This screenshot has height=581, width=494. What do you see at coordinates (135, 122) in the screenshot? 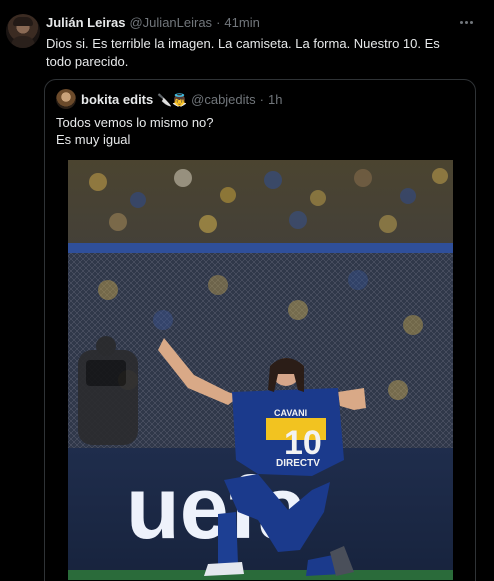
I see `quote-line: Todos vemos lo mismo no?` at bounding box center [135, 122].